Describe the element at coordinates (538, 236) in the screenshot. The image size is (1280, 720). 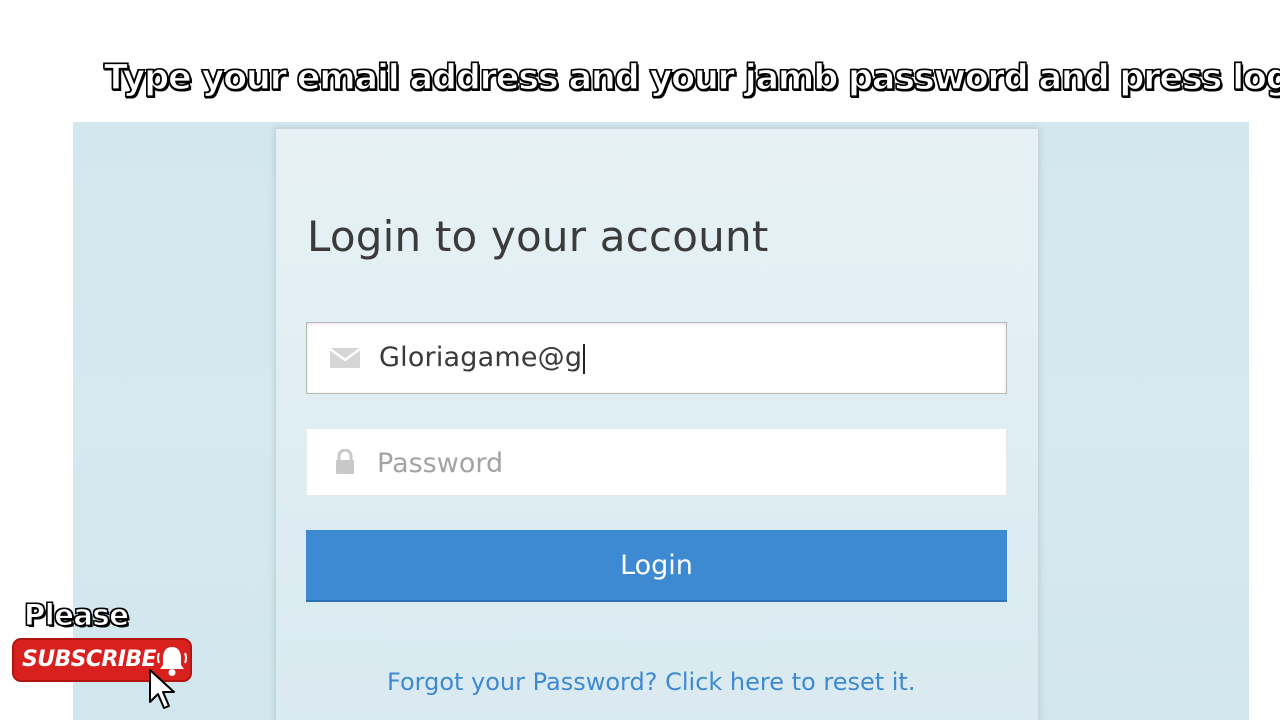
I see `page-title: Login to your account` at that location.